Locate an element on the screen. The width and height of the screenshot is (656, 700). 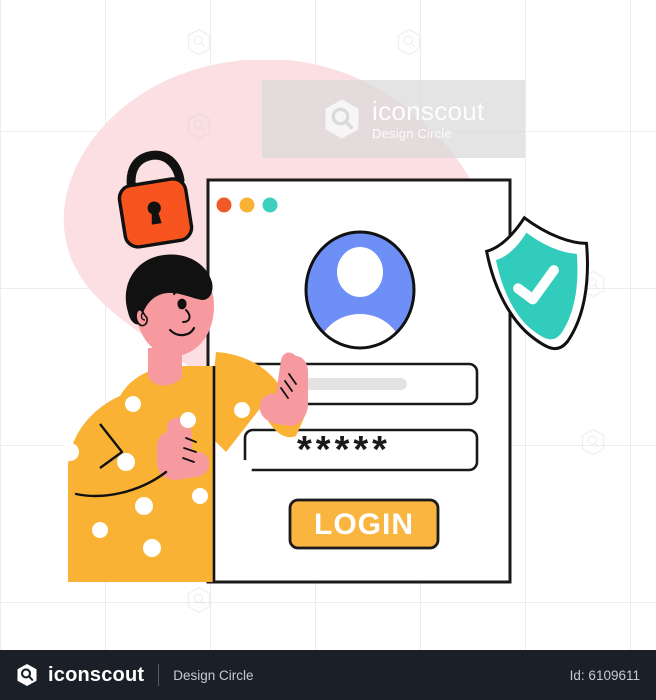
window-dot-red is located at coordinates (224, 205).